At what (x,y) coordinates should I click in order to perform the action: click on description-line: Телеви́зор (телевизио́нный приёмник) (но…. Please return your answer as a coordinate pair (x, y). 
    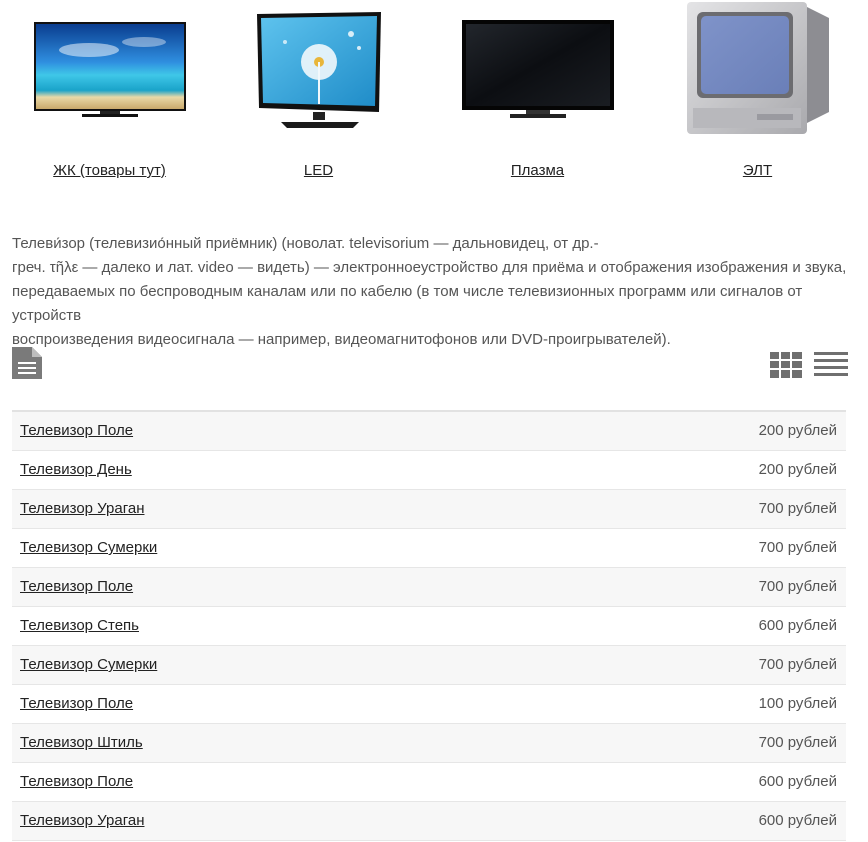
    Looking at the image, I should click on (305, 243).